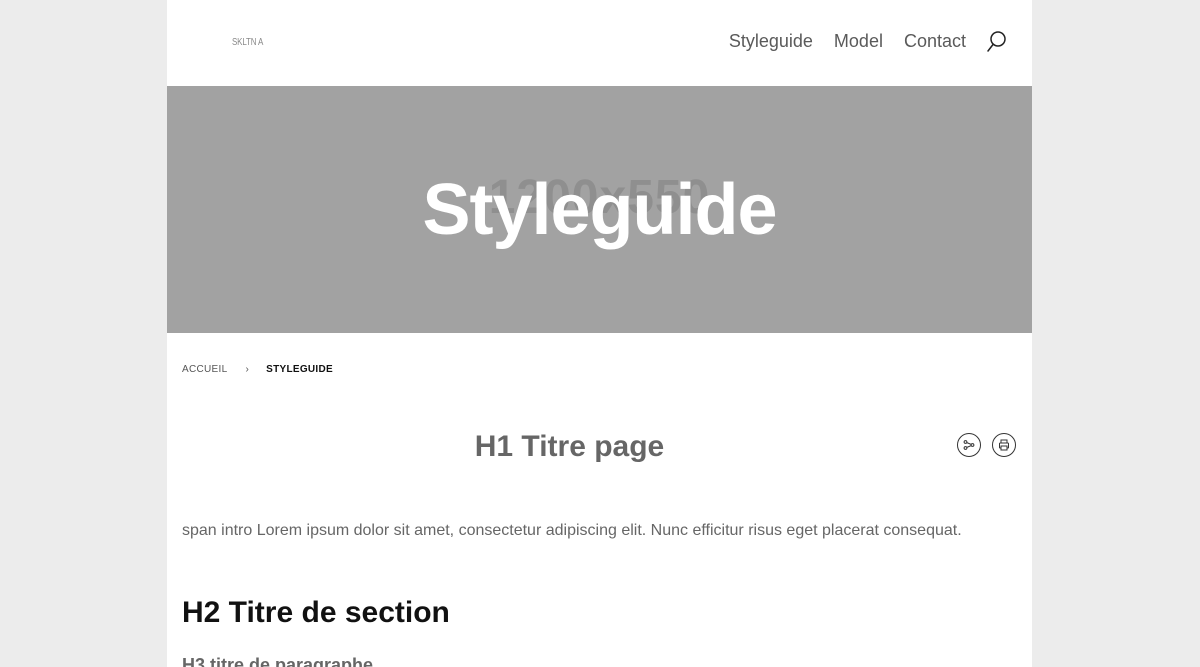 The width and height of the screenshot is (1200, 667). What do you see at coordinates (1004, 445) in the screenshot?
I see `print-icon` at bounding box center [1004, 445].